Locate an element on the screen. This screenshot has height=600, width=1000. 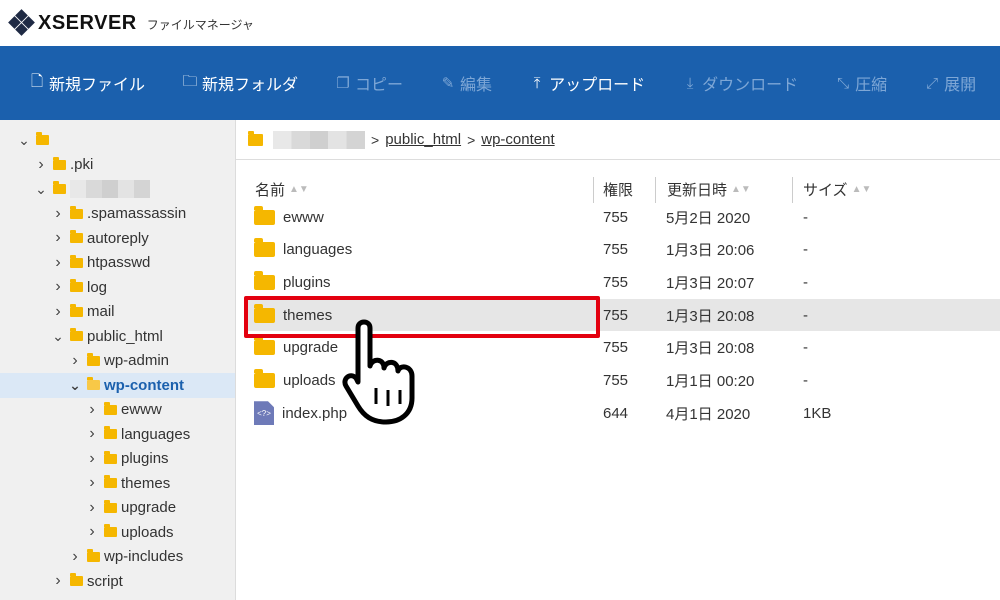
toolbar-button-new-folder: 🗀 新規フォルダ is located at coordinates (240, 83).